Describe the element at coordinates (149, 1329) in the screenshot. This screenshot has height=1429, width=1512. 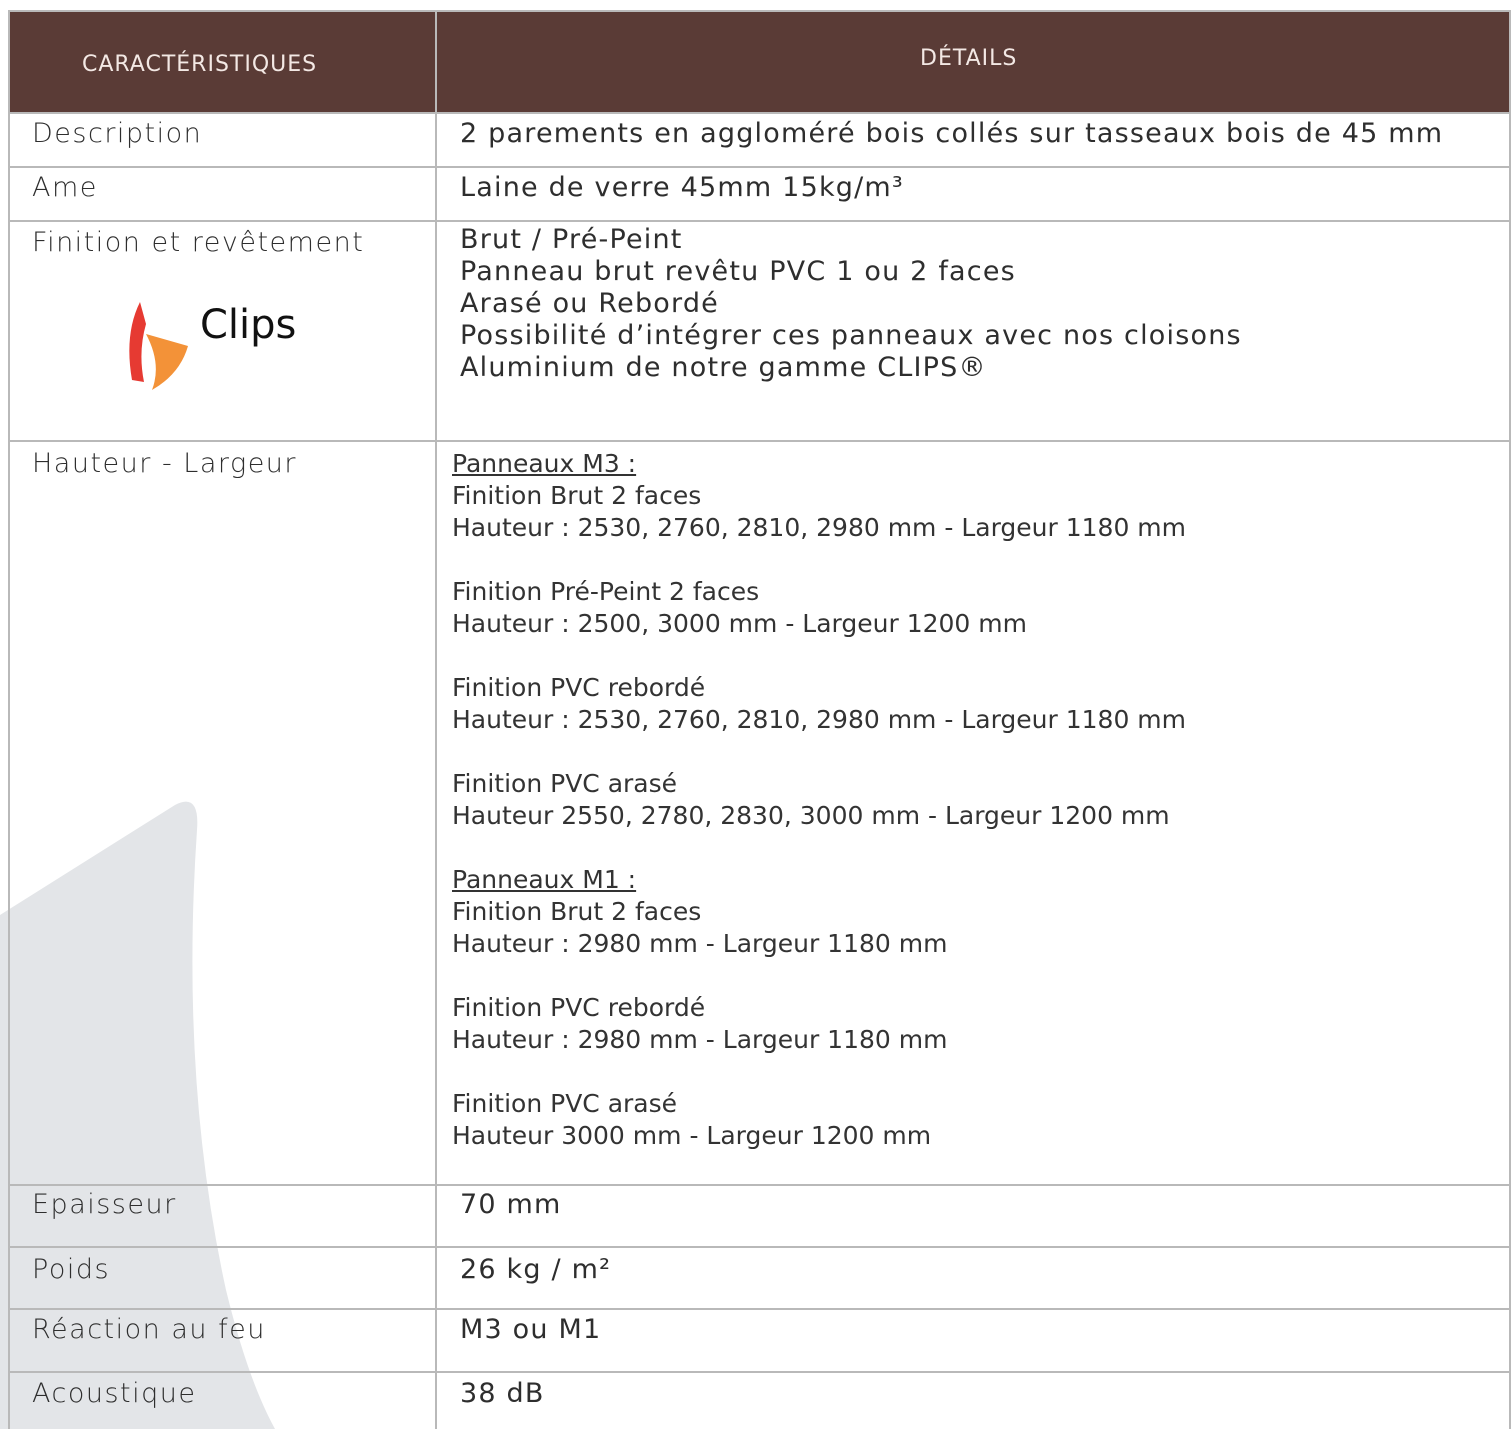
I see `row-label-feu: Réaction au feu` at that location.